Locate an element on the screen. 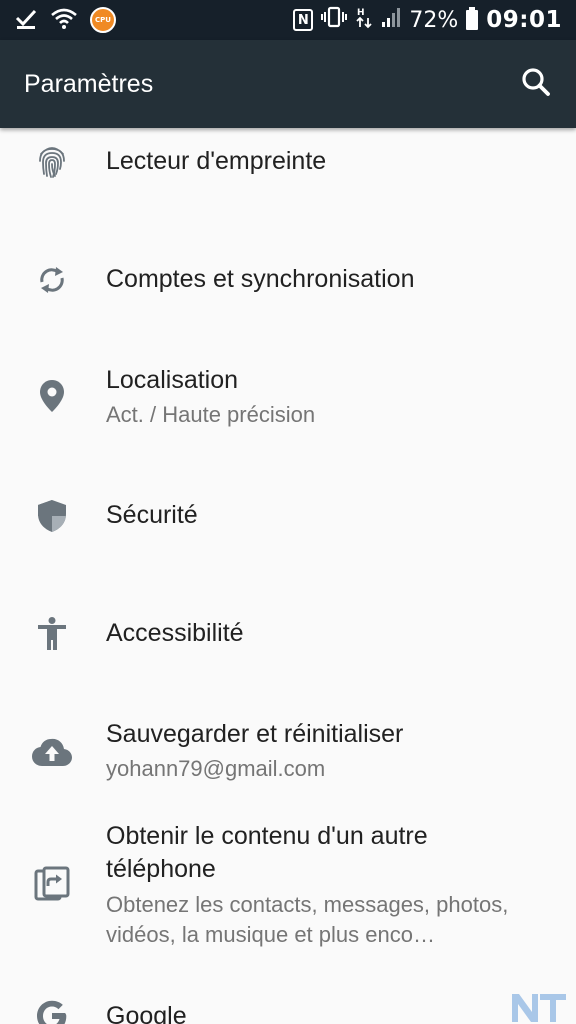 The image size is (576, 1024). settings-item-title: Localisation is located at coordinates (172, 380).